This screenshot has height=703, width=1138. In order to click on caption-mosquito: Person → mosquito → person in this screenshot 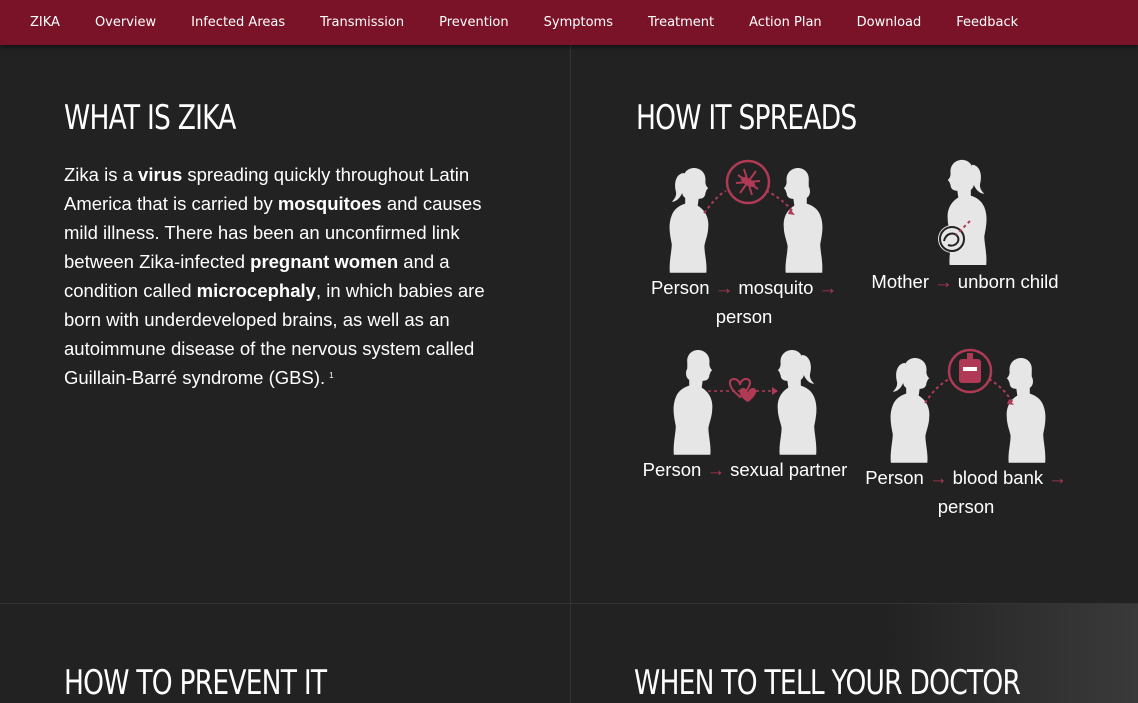, I will do `click(744, 302)`.